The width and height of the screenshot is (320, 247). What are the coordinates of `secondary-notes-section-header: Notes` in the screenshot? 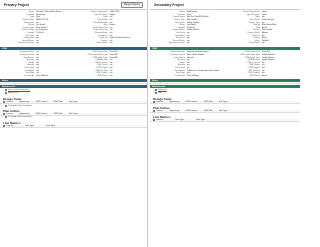 It's located at (225, 81).